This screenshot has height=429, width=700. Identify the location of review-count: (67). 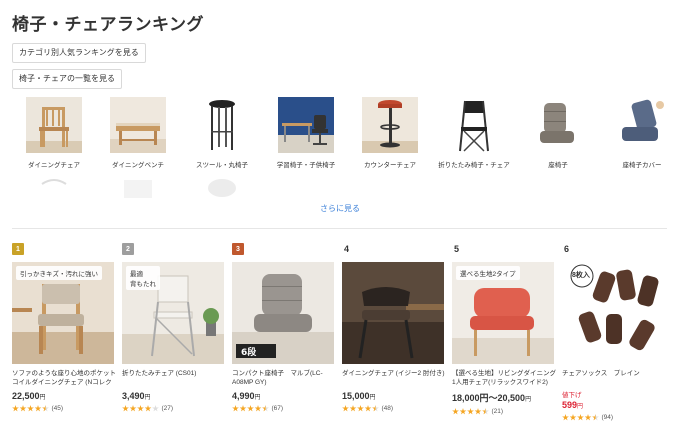
(278, 408).